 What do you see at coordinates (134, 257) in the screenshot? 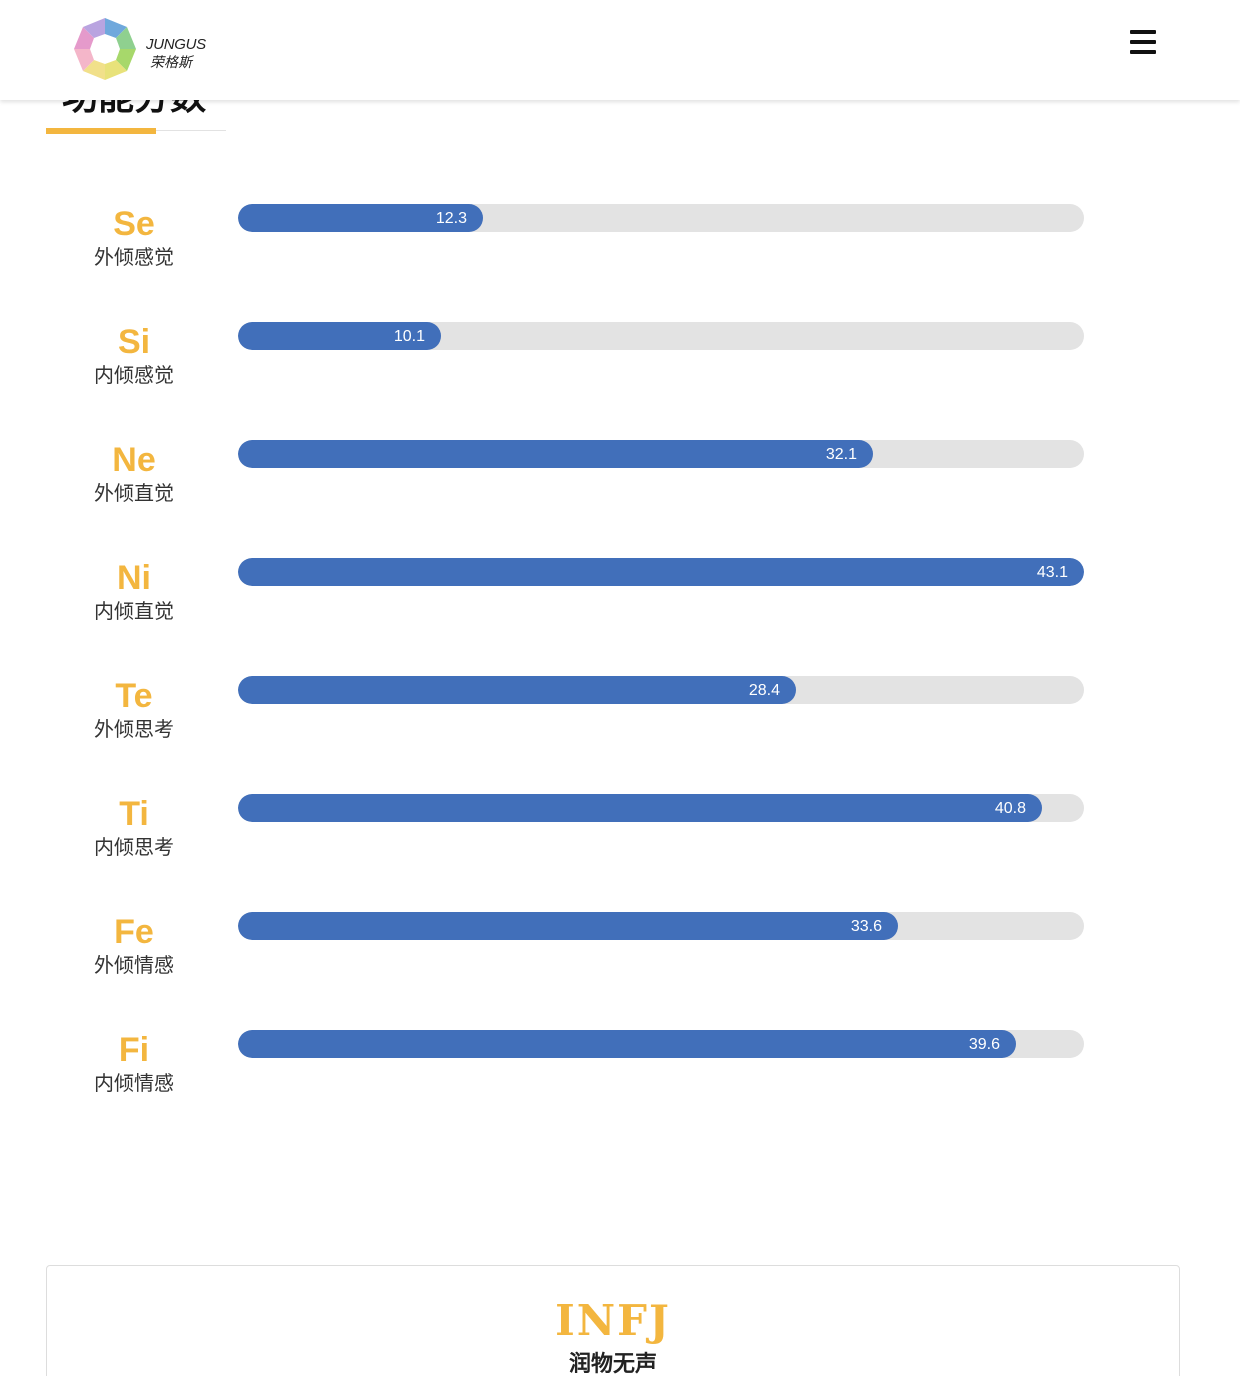
I see `function-name: 外倾感觉` at bounding box center [134, 257].